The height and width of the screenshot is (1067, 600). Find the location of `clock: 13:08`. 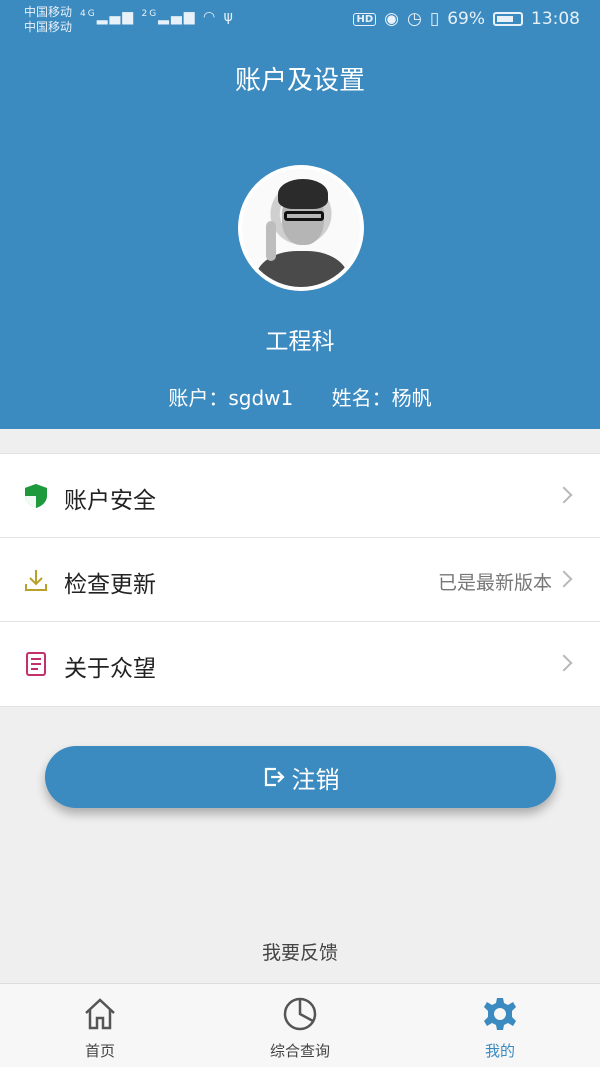

clock: 13:08 is located at coordinates (555, 19).